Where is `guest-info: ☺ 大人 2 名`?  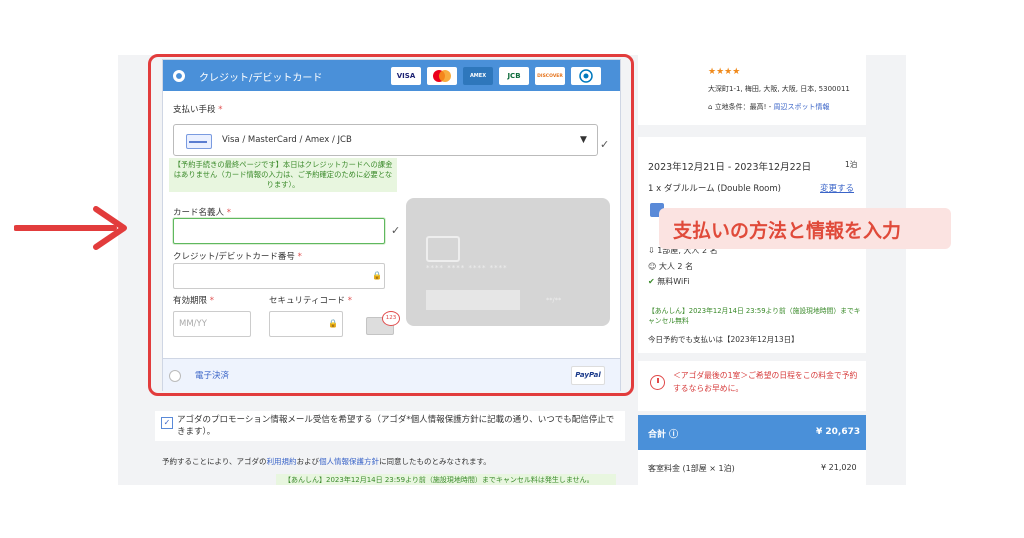
guest-info: ☺ 大人 2 名 is located at coordinates (671, 266).